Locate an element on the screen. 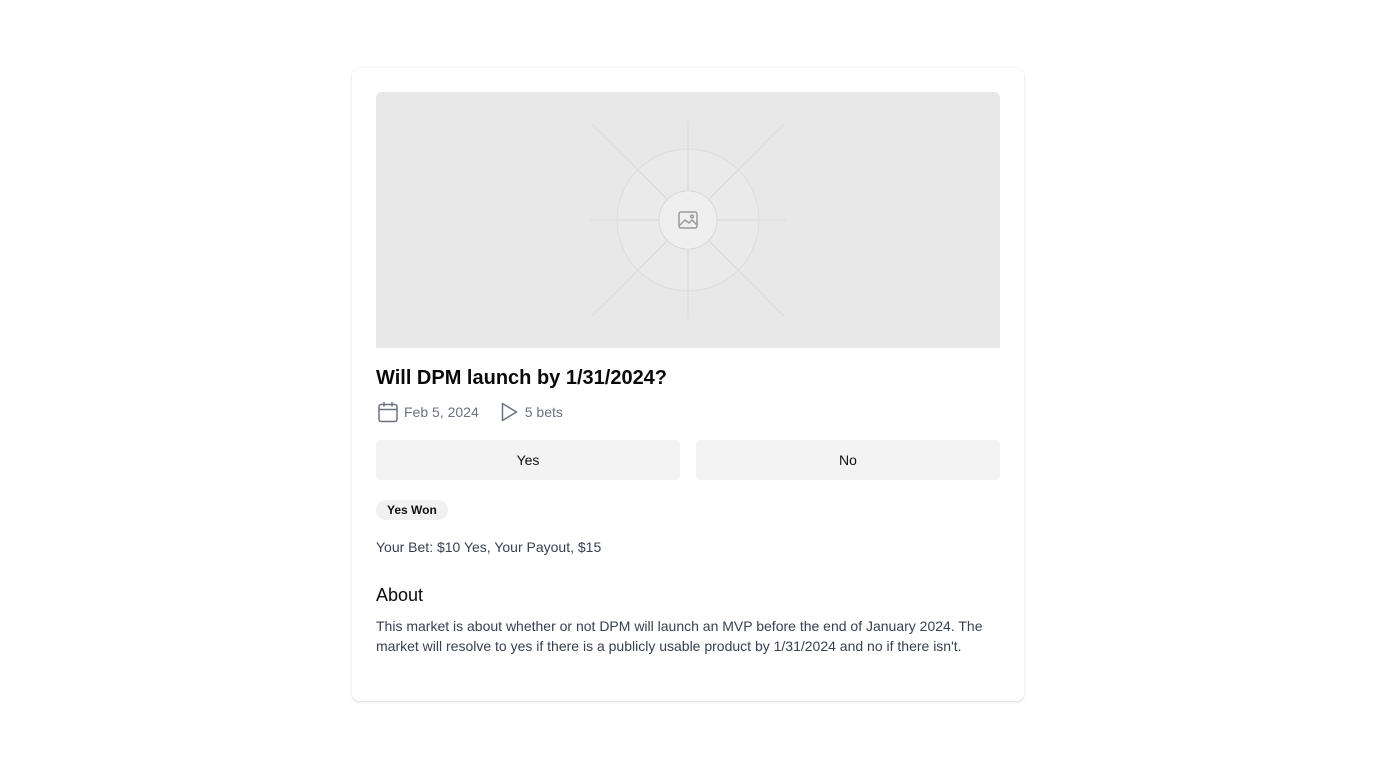 The height and width of the screenshot is (768, 1376). market-date-label: Feb 5, 2024 is located at coordinates (441, 412).